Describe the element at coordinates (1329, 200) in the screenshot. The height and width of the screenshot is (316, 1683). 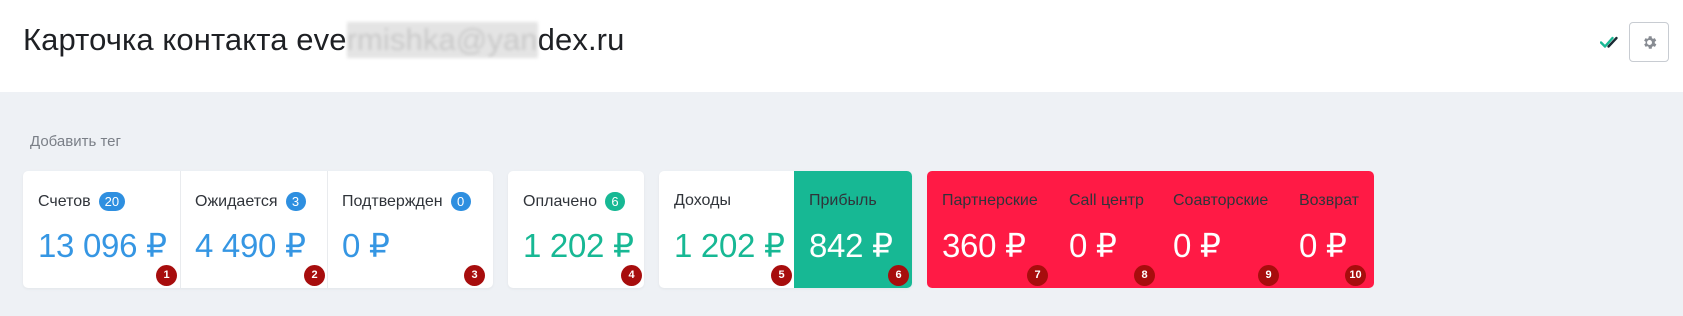
I see `stat-label: Возврат` at that location.